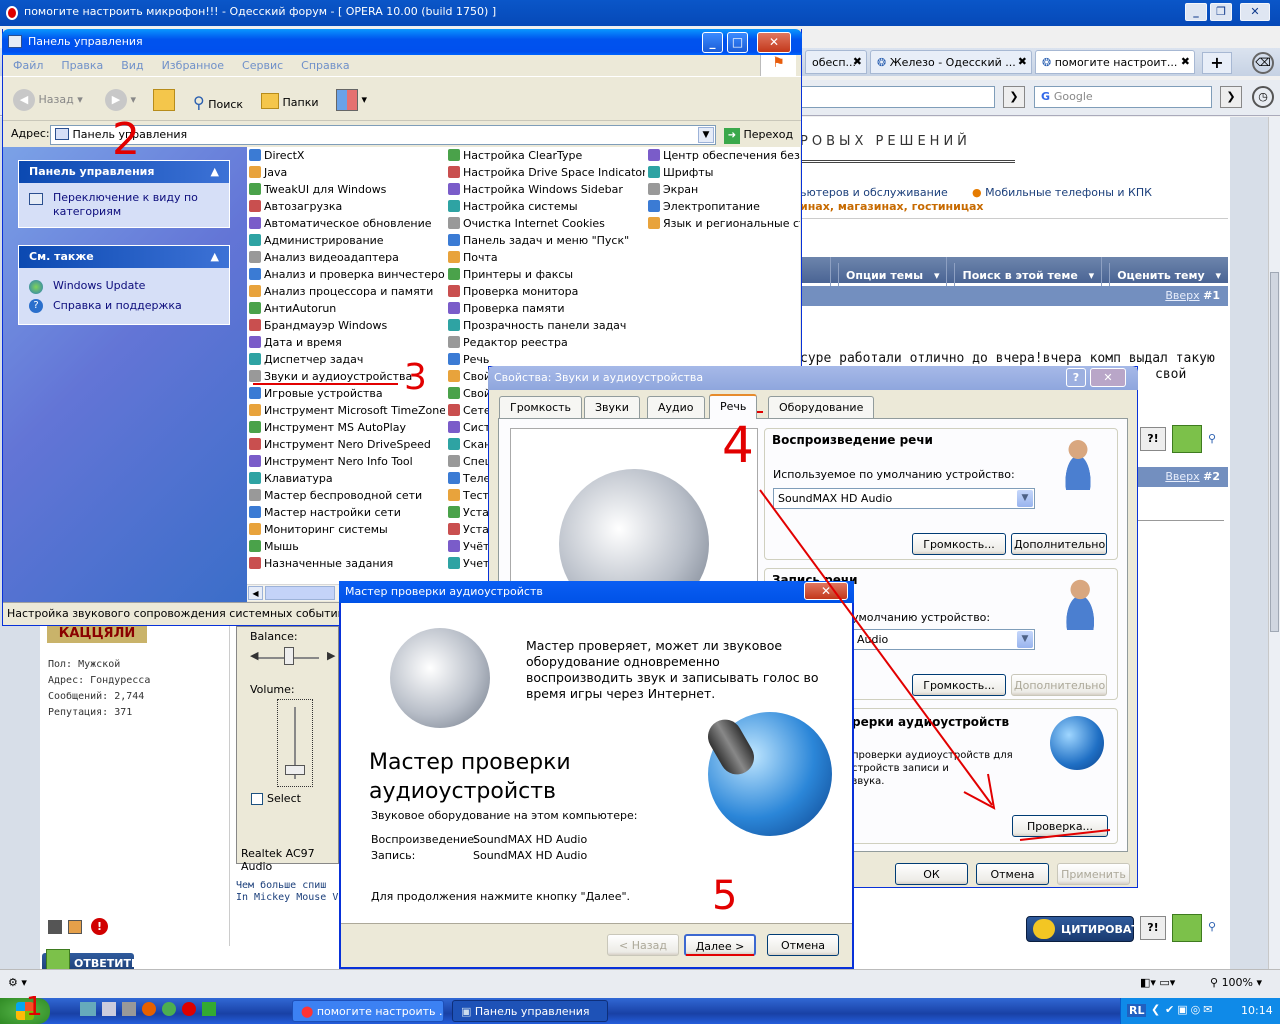 The width and height of the screenshot is (1280, 1024). What do you see at coordinates (733, 406) in the screenshot?
I see `tab-speech: Речь` at bounding box center [733, 406].